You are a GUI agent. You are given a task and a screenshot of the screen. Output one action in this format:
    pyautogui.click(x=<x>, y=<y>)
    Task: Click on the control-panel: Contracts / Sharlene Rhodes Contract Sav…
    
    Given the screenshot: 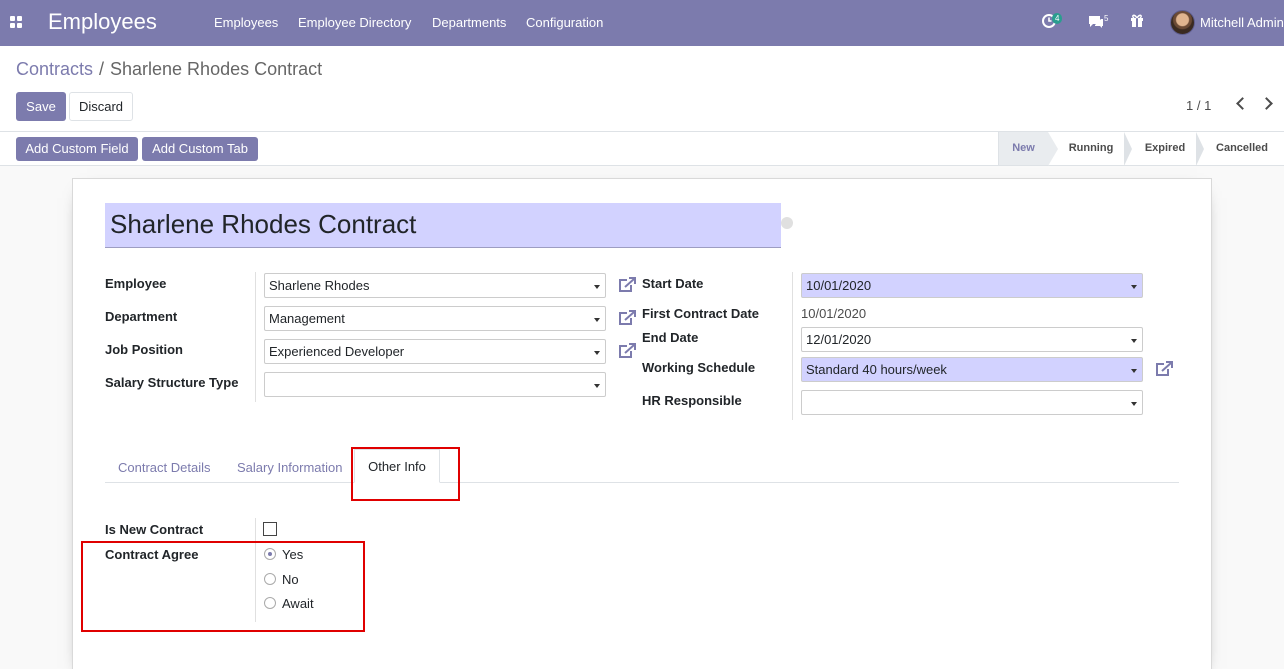 What is the action you would take?
    pyautogui.click(x=642, y=89)
    